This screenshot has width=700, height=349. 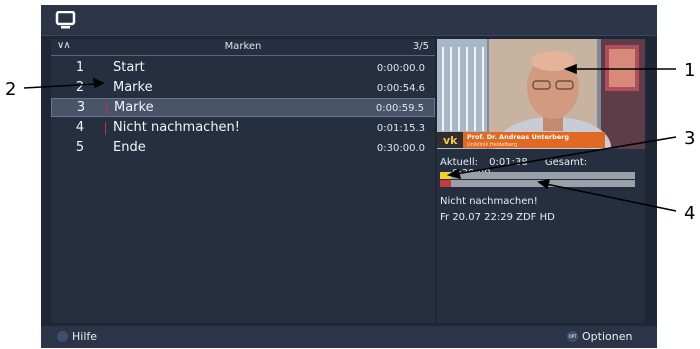 What do you see at coordinates (400, 148) in the screenshot?
I see `mark-time: 0:30:00.0` at bounding box center [400, 148].